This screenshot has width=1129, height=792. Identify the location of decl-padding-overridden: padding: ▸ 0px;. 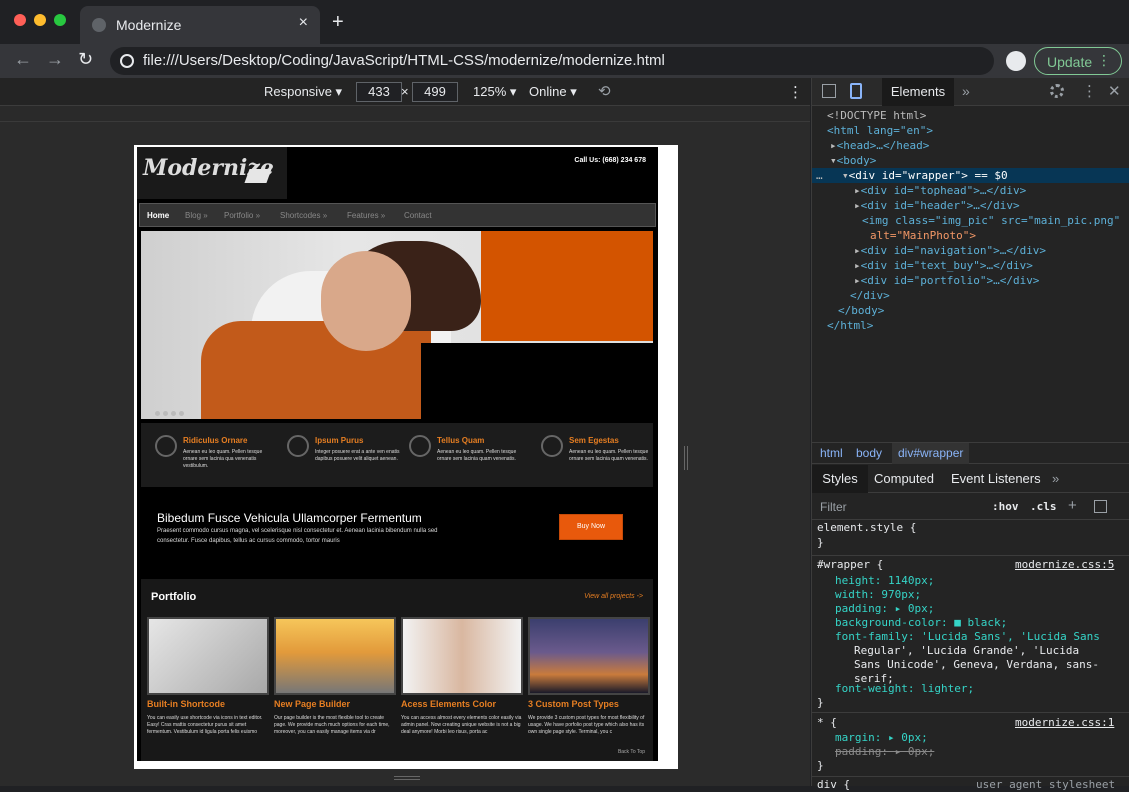
(884, 752).